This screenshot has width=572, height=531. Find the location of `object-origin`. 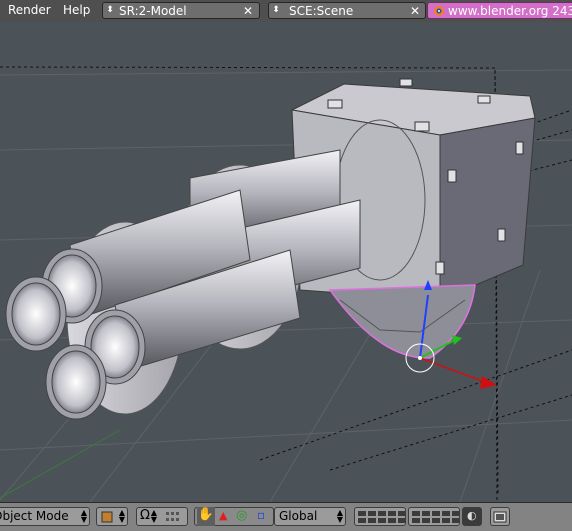

object-origin is located at coordinates (420, 358).